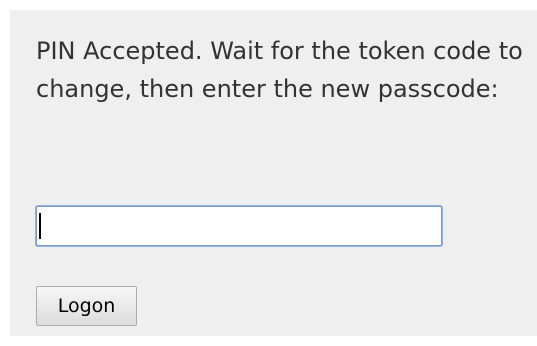 This screenshot has height=346, width=537. Describe the element at coordinates (86, 306) in the screenshot. I see `logon-button: Logon` at that location.